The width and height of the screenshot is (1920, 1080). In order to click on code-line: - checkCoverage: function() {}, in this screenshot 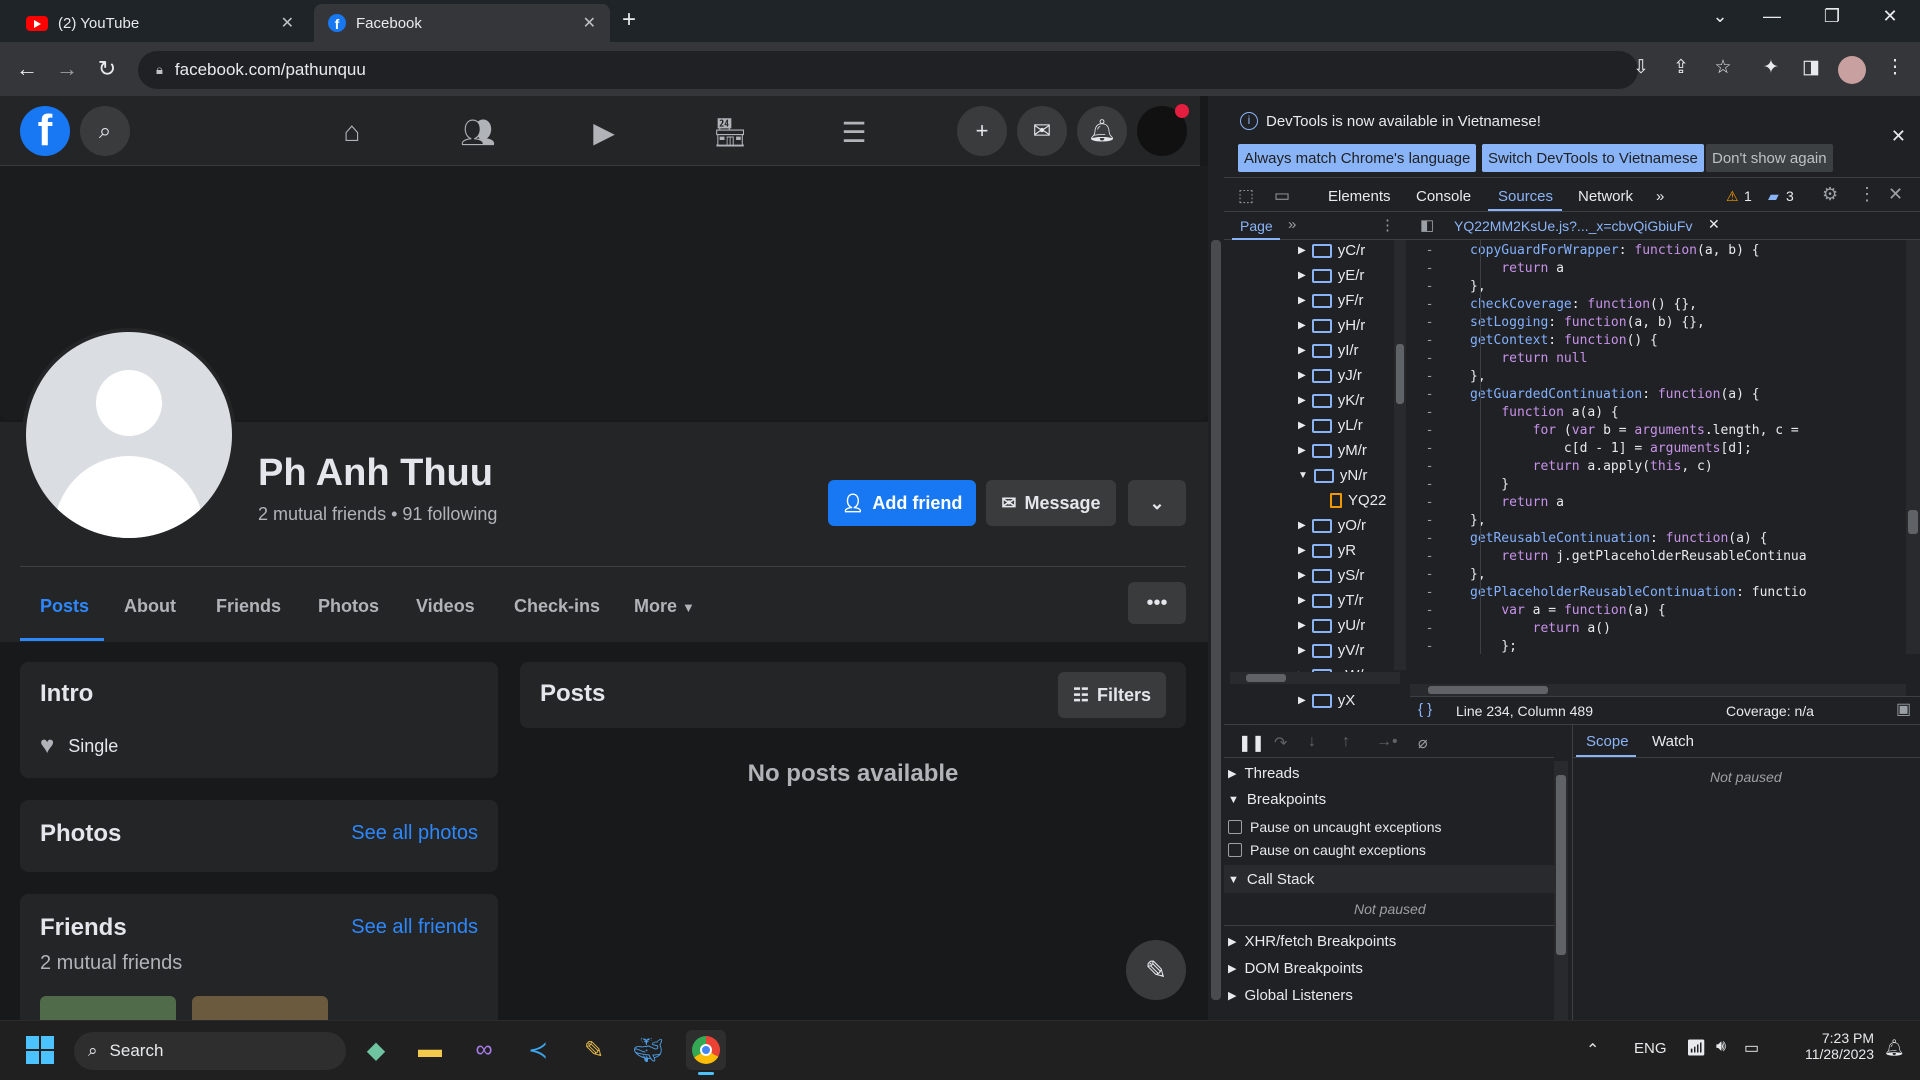, I will do `click(1553, 305)`.